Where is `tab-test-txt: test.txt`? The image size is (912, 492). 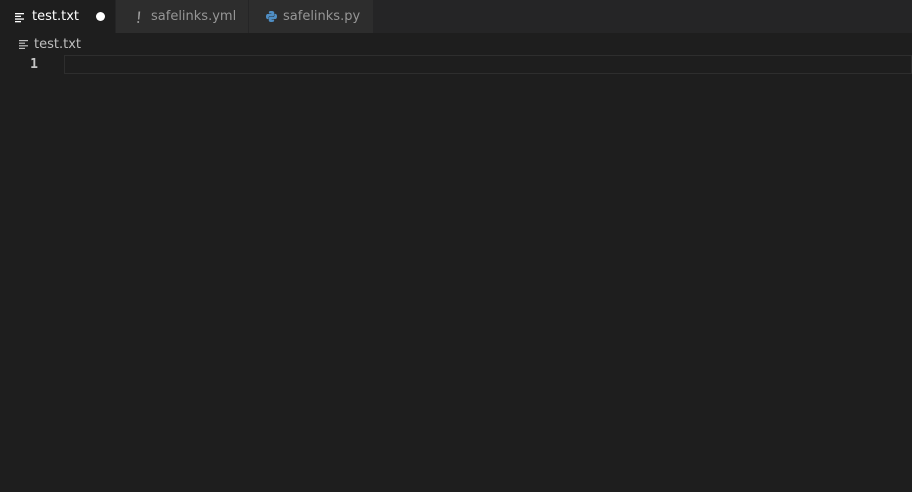
tab-test-txt: test.txt is located at coordinates (58, 16).